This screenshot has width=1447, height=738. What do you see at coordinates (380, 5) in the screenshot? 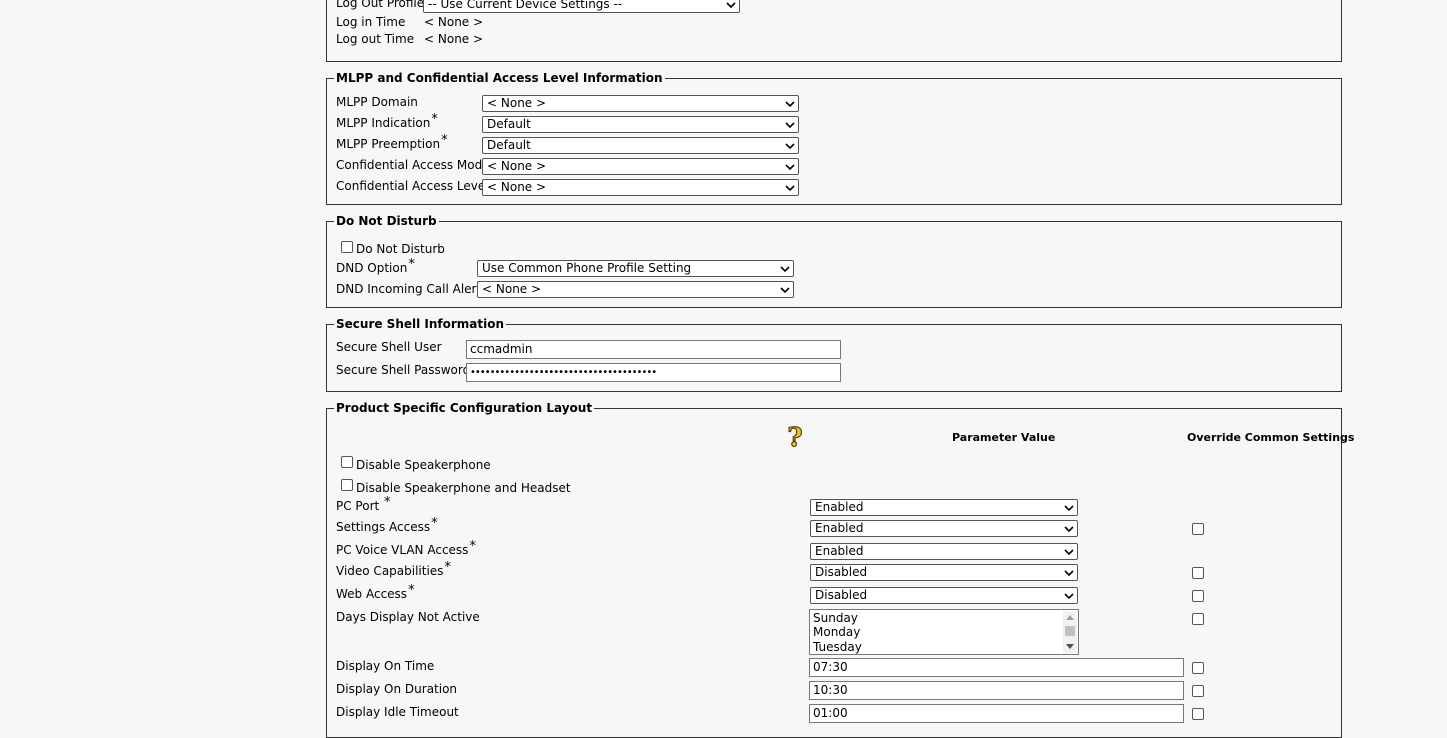
I see `log-out-profile-label: Log Out Profile` at bounding box center [380, 5].